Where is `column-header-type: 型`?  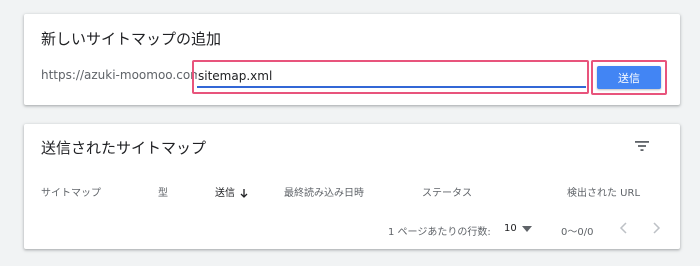
column-header-type: 型 is located at coordinates (163, 191).